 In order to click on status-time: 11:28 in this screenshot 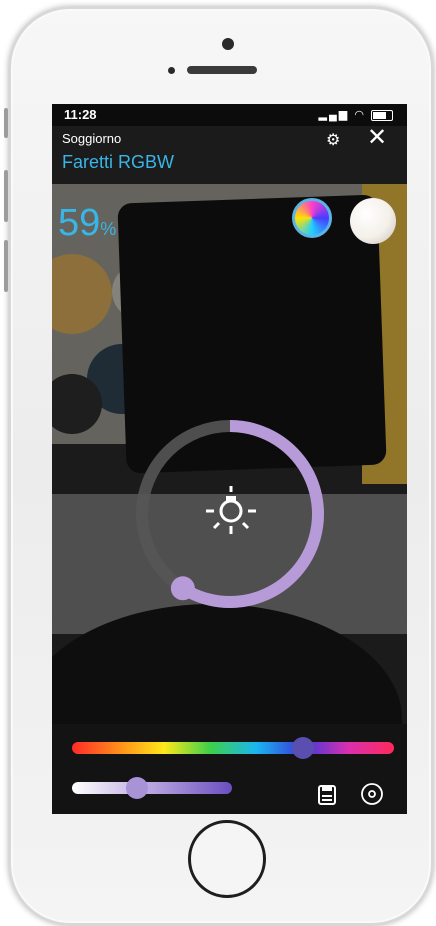, I will do `click(80, 114)`.